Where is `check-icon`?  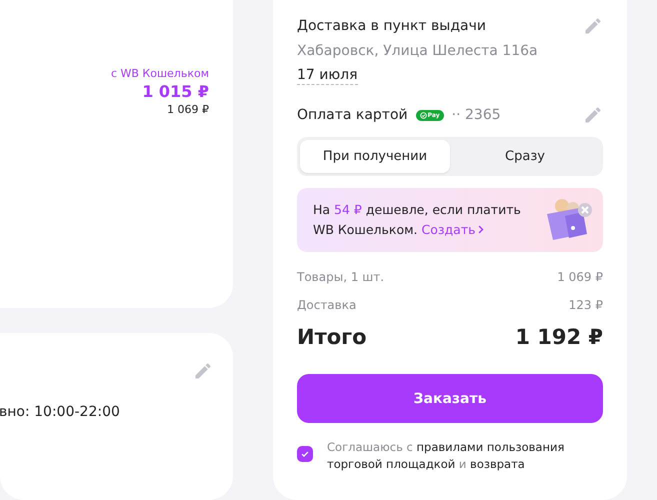 check-icon is located at coordinates (305, 454).